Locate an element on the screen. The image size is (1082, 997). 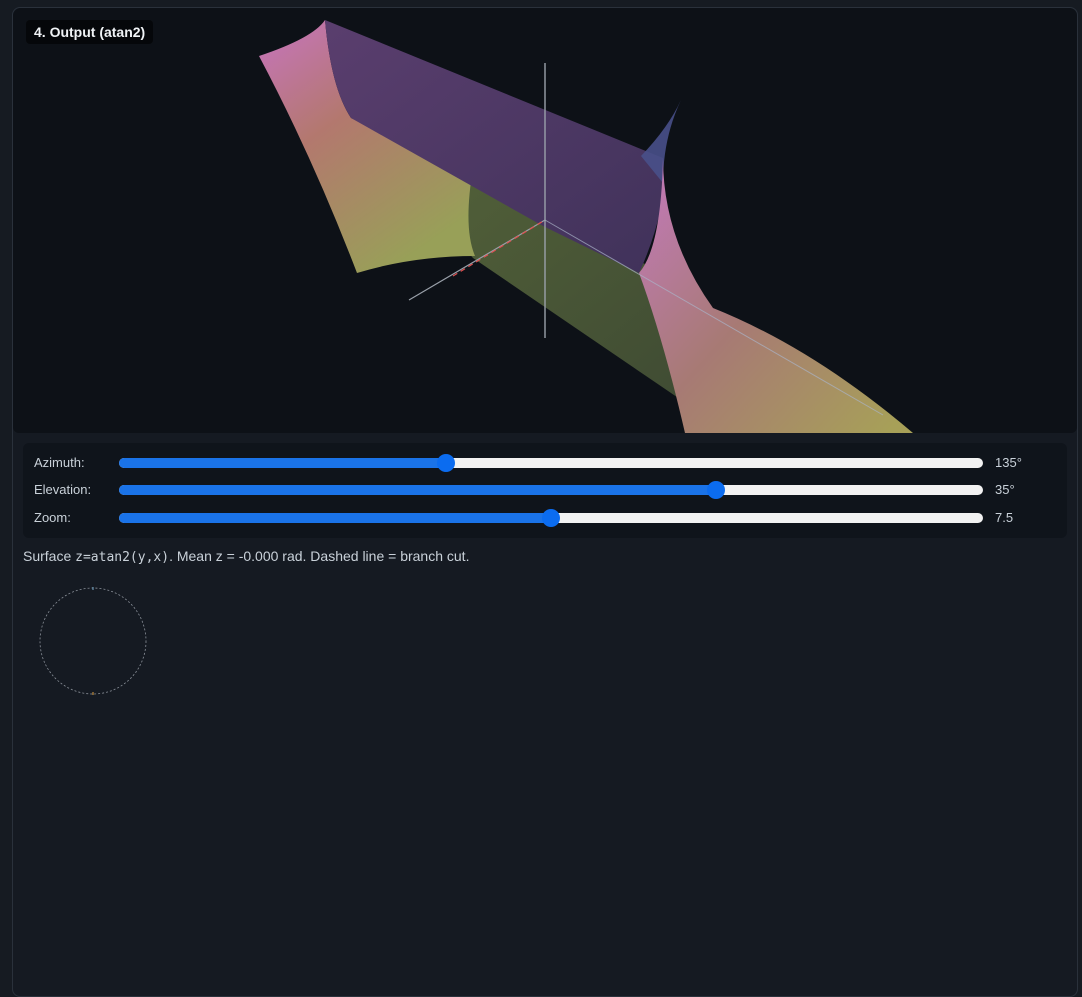
zoom-slider-fill is located at coordinates (335, 518).